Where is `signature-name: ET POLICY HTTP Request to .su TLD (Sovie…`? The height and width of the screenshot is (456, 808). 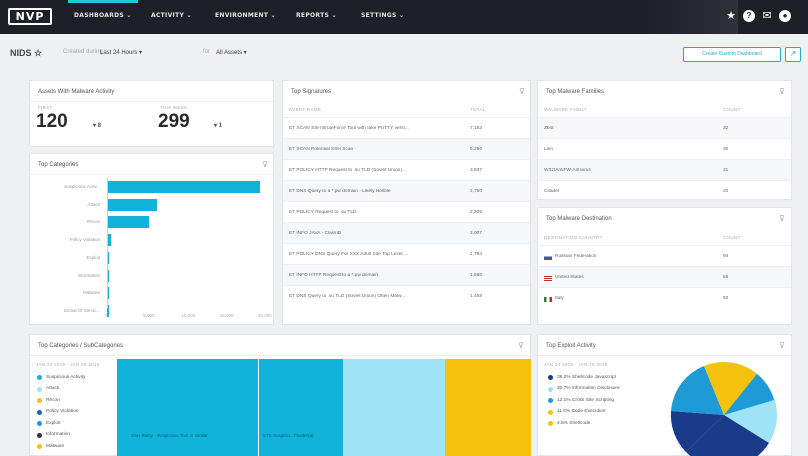 signature-name: ET POLICY HTTP Request to .su TLD (Sovie… is located at coordinates (347, 170).